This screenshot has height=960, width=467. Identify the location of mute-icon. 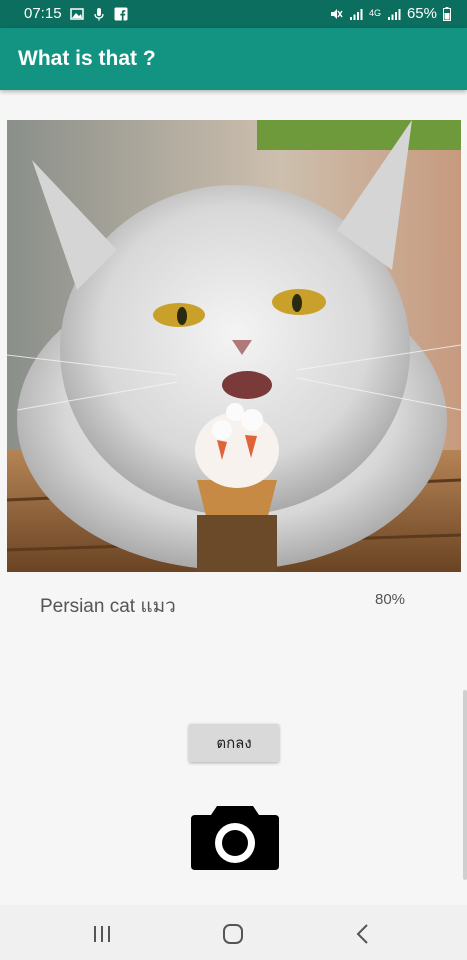
(336, 13).